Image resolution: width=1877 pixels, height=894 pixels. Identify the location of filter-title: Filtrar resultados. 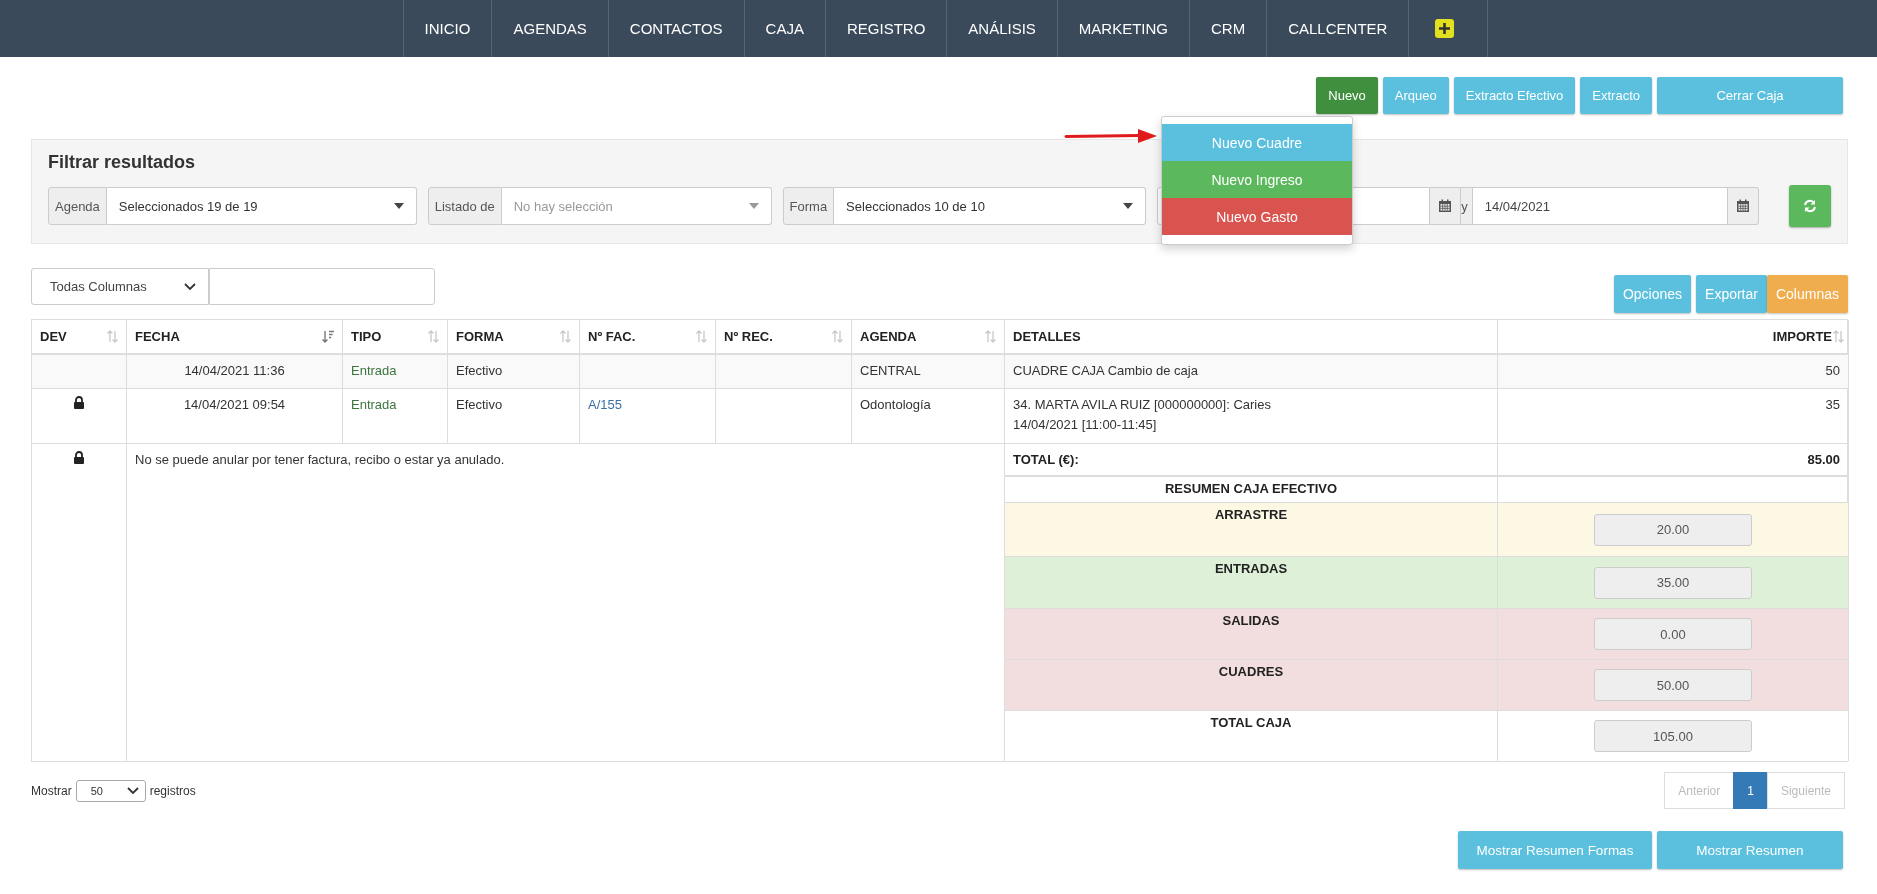
(122, 162).